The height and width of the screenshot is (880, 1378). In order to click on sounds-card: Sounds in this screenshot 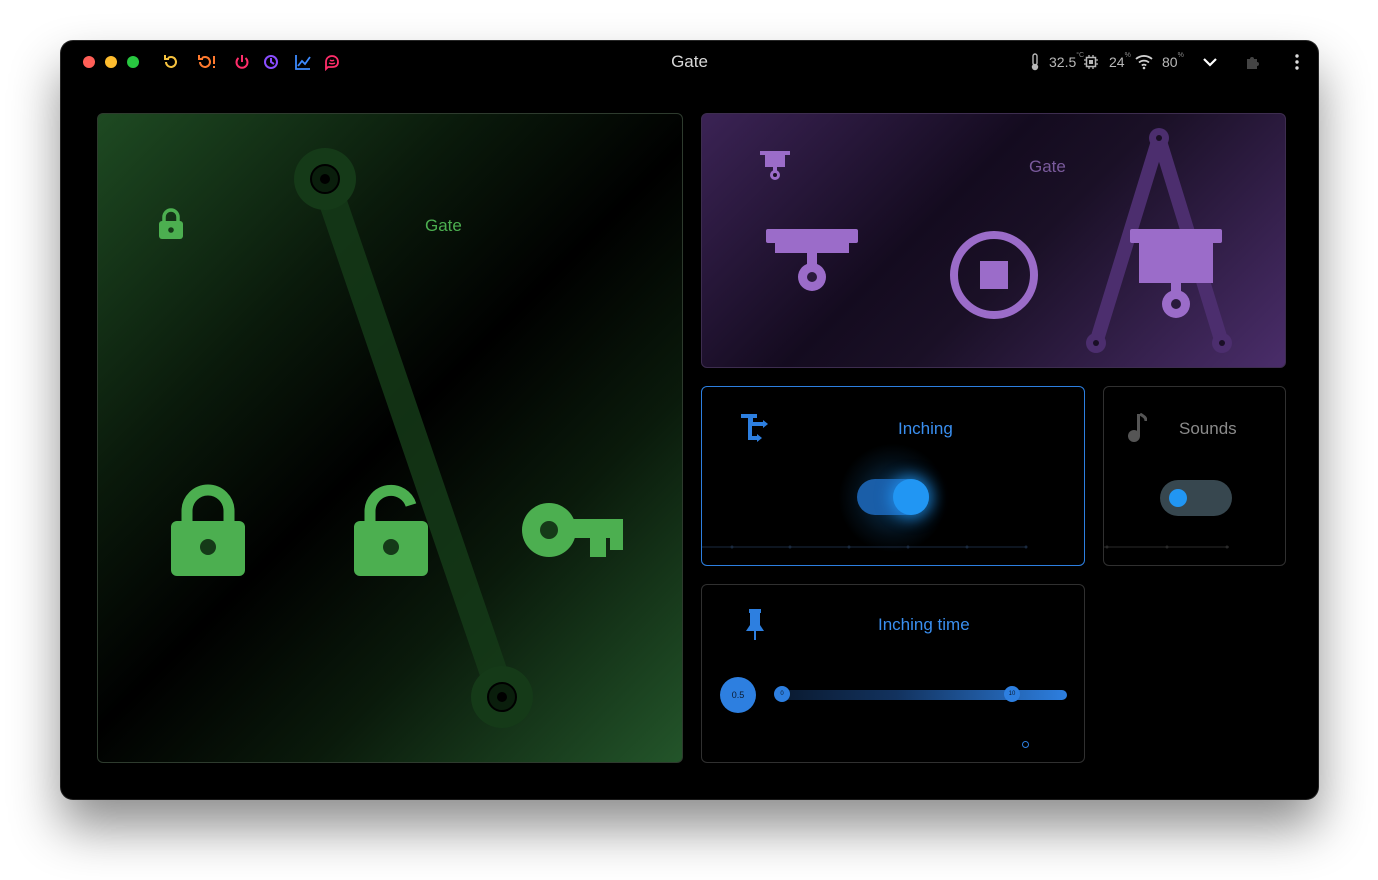, I will do `click(1194, 476)`.